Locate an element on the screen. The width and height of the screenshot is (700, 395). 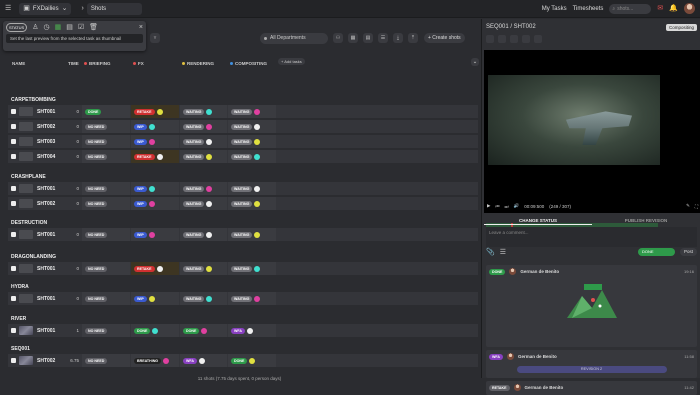
avatar is located at coordinates (689, 8).